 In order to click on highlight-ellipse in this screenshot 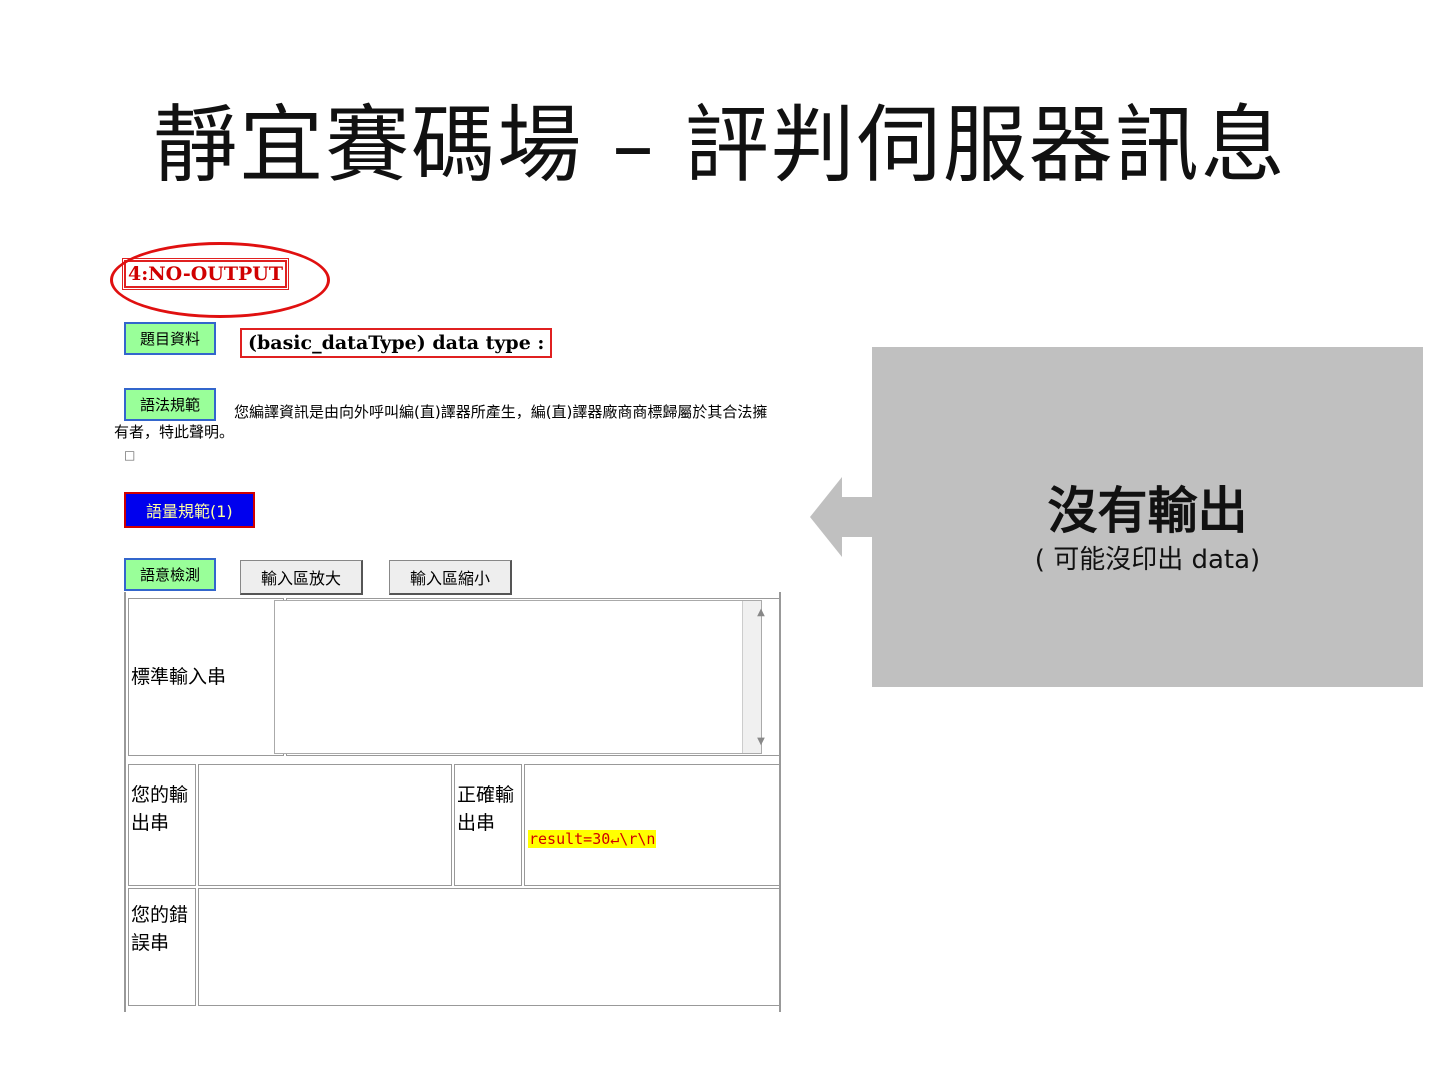, I will do `click(220, 280)`.